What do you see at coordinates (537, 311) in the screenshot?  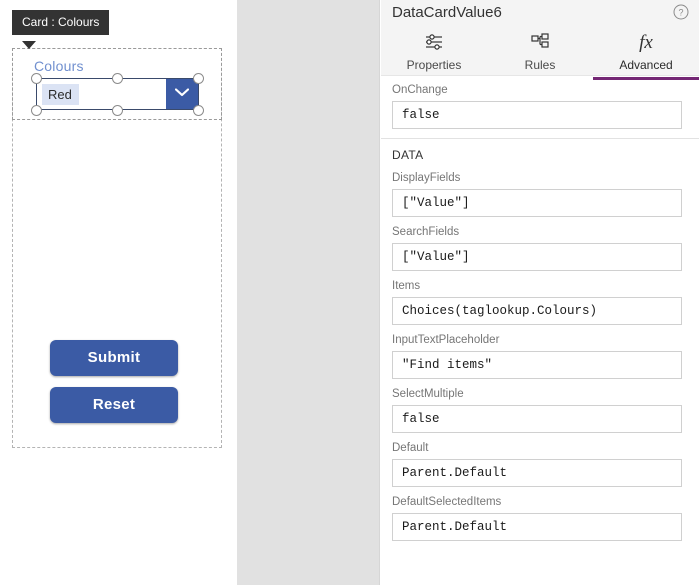 I see `property-value-input: Choices(taglookup.Colours)` at bounding box center [537, 311].